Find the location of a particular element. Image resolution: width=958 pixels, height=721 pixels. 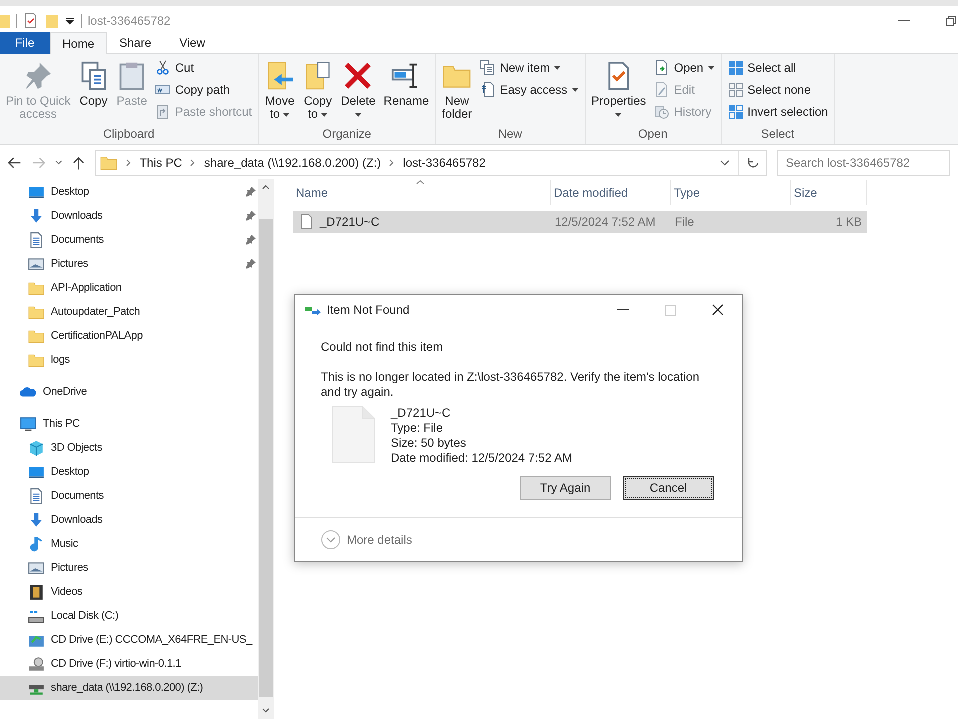

navigation-item: share_data (\\192.168.0.200) (Z:) is located at coordinates (129, 688).